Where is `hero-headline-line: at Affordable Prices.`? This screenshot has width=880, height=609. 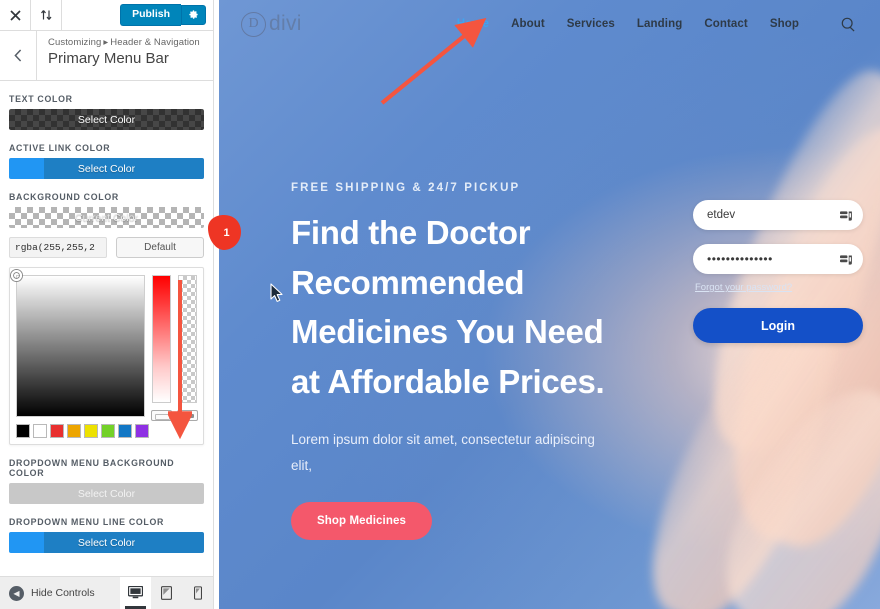
hero-headline-line: at Affordable Prices. is located at coordinates (448, 381).